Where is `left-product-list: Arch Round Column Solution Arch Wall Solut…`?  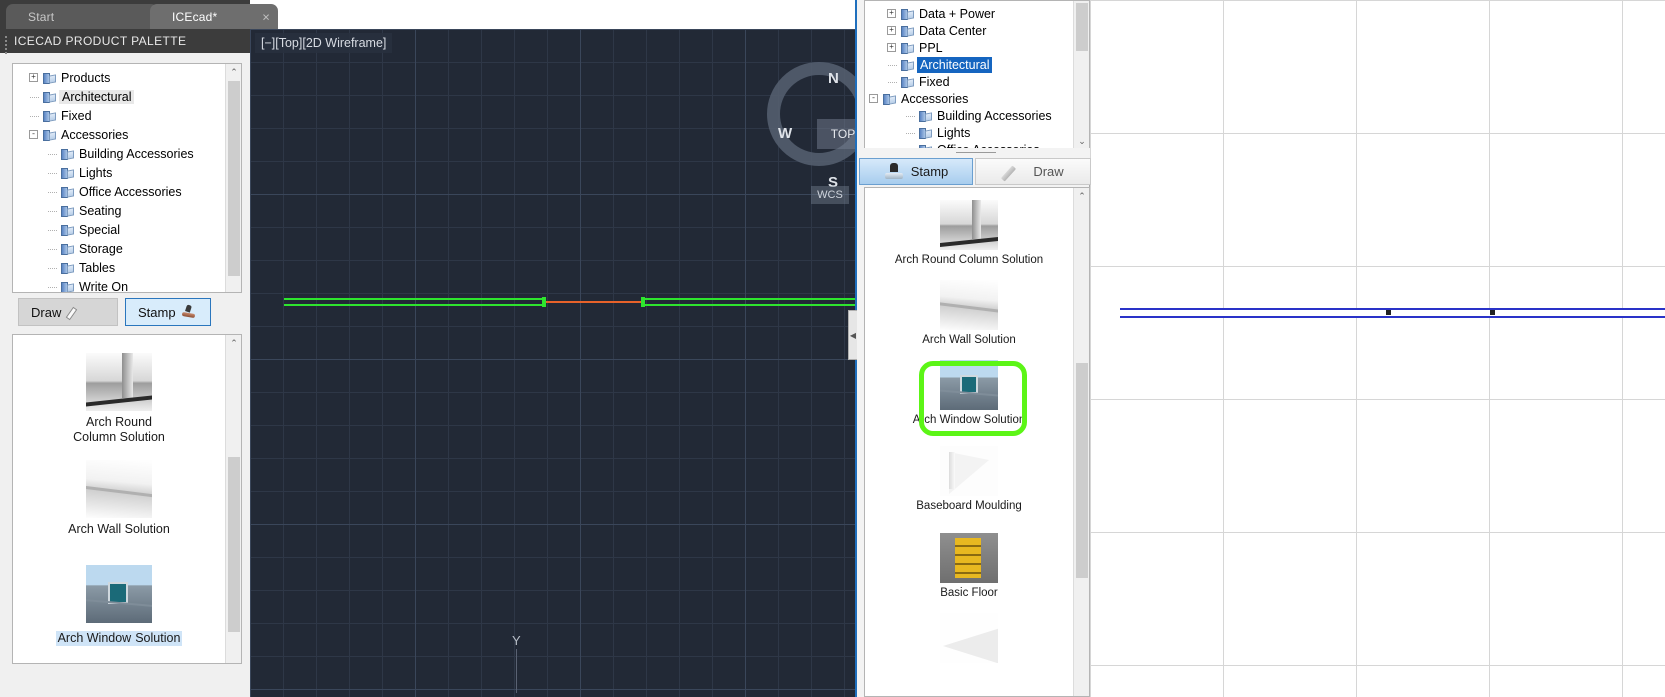 left-product-list: Arch Round Column Solution Arch Wall Solut… is located at coordinates (127, 499).